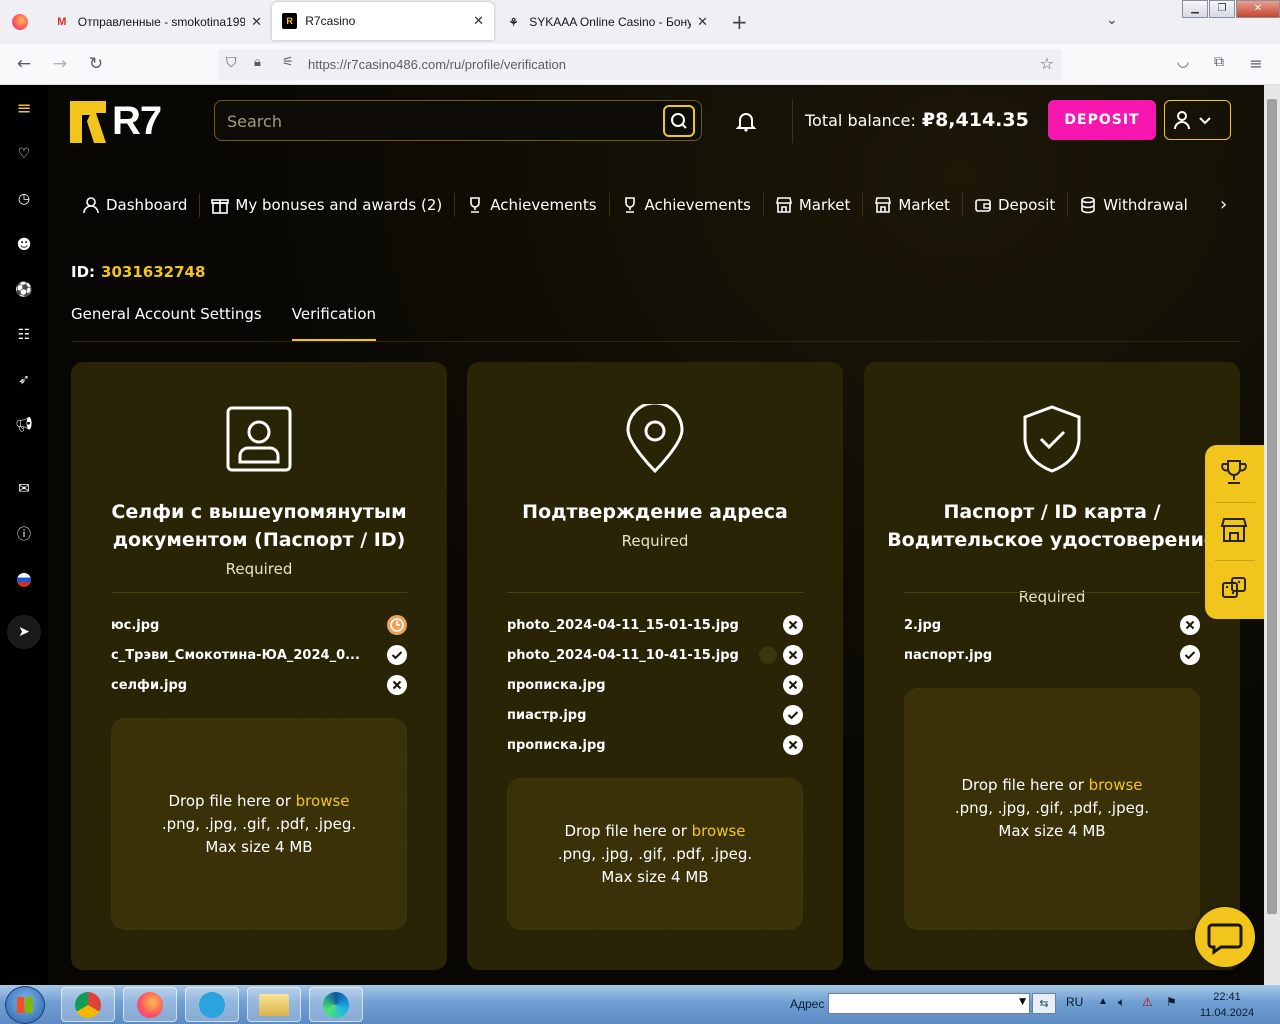 This screenshot has height=1024, width=1280. I want to click on chrome-icon, so click(88, 1004).